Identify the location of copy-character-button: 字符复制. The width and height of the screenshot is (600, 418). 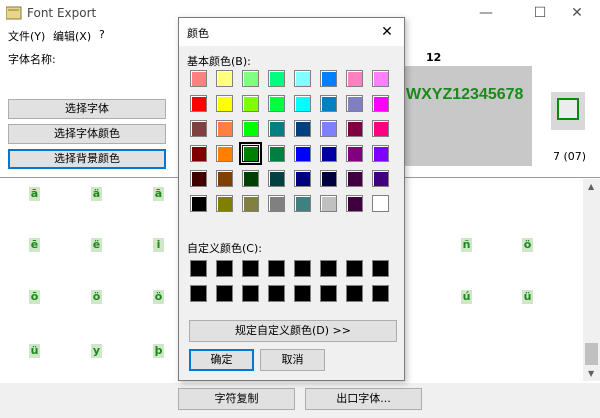
(236, 399).